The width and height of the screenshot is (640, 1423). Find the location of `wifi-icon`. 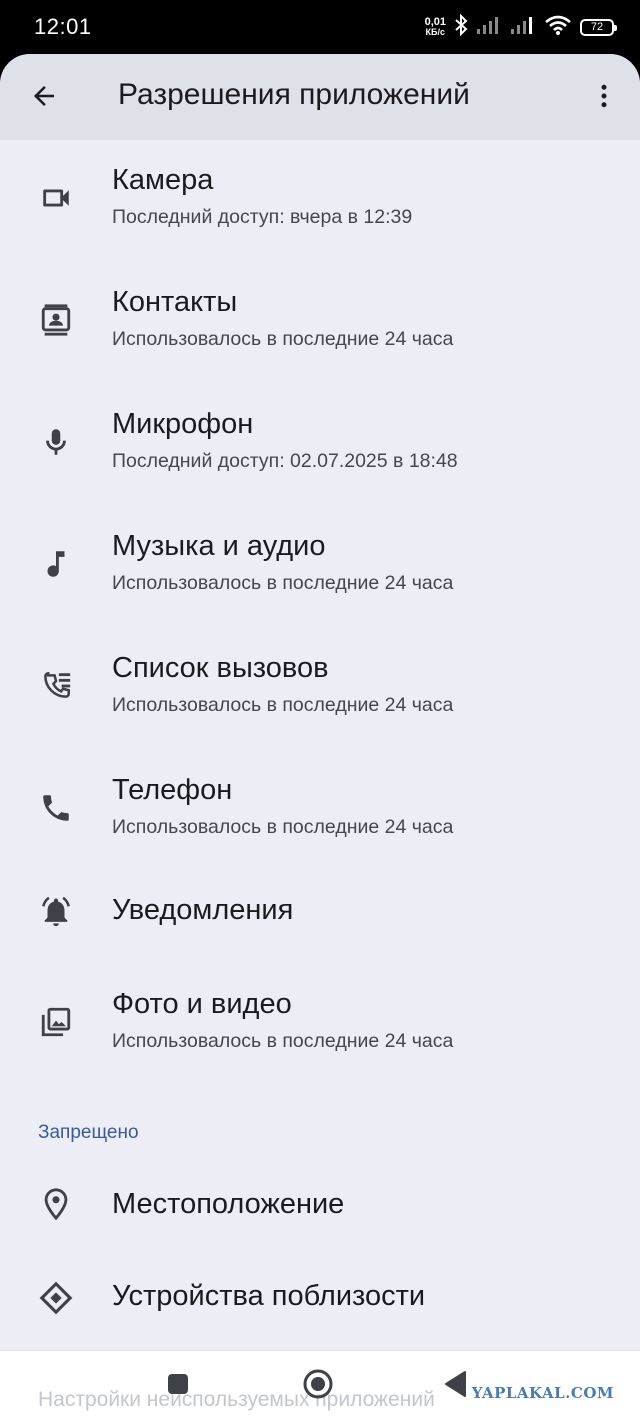

wifi-icon is located at coordinates (558, 27).